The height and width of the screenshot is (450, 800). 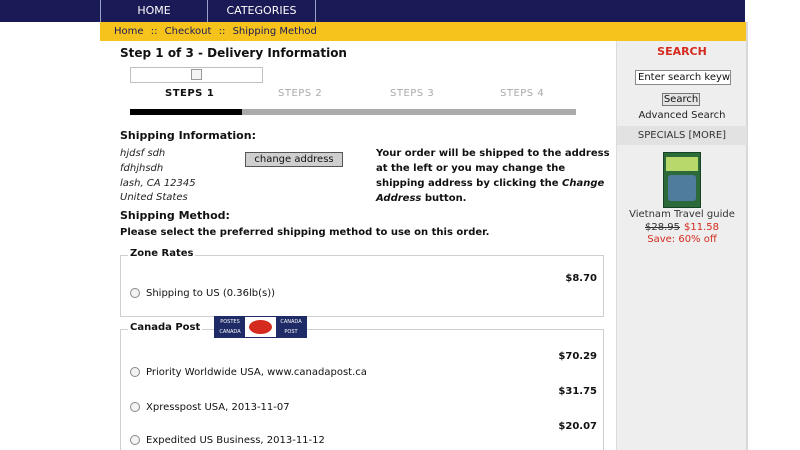 I want to click on advanced-search-link: Advanced Search, so click(x=682, y=115).